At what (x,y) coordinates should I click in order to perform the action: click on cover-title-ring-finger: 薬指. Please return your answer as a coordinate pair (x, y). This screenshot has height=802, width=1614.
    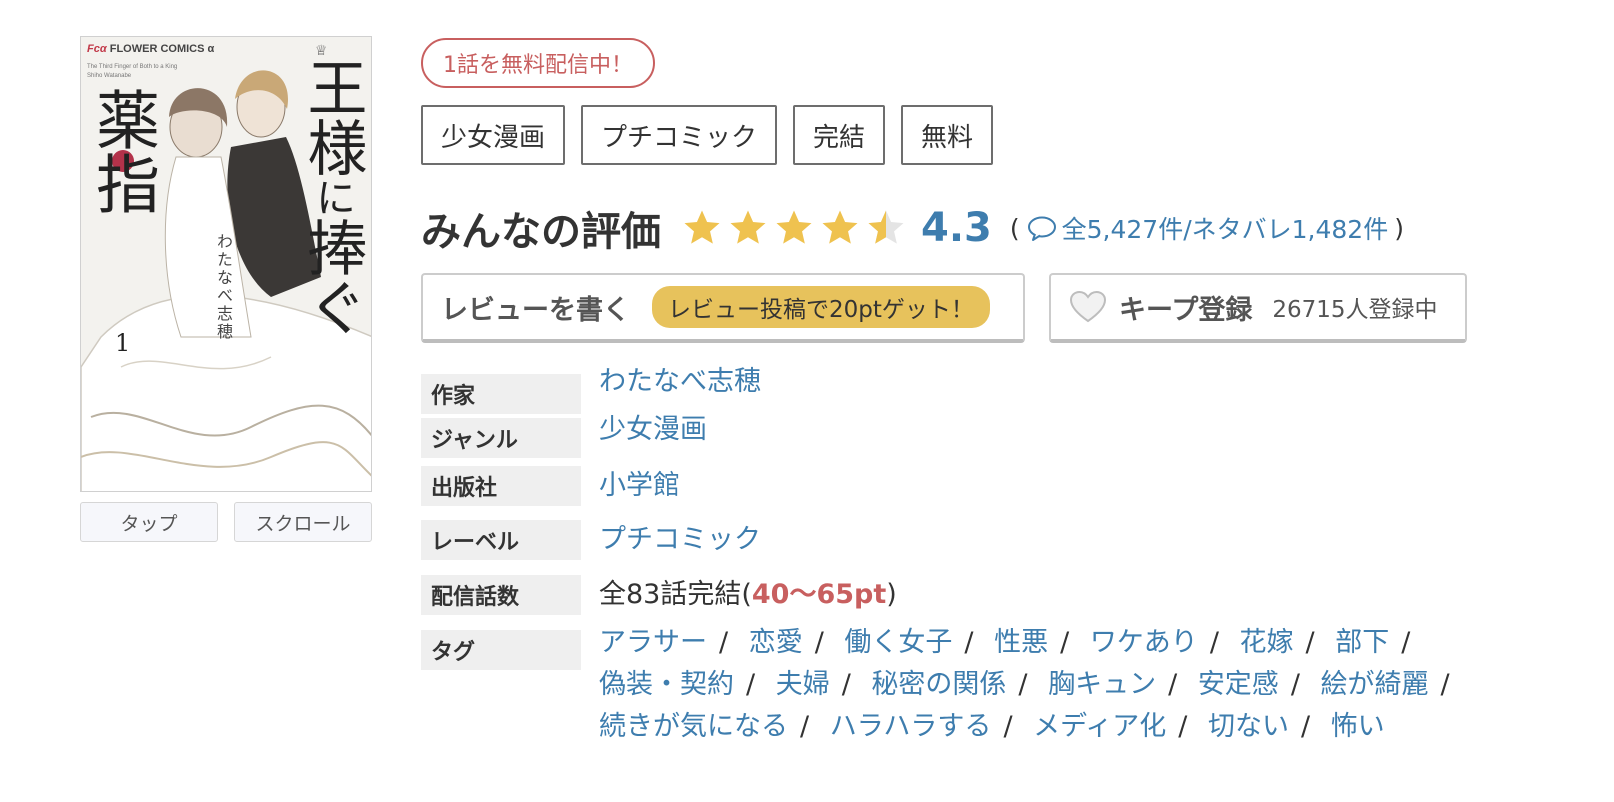
    Looking at the image, I should click on (122, 151).